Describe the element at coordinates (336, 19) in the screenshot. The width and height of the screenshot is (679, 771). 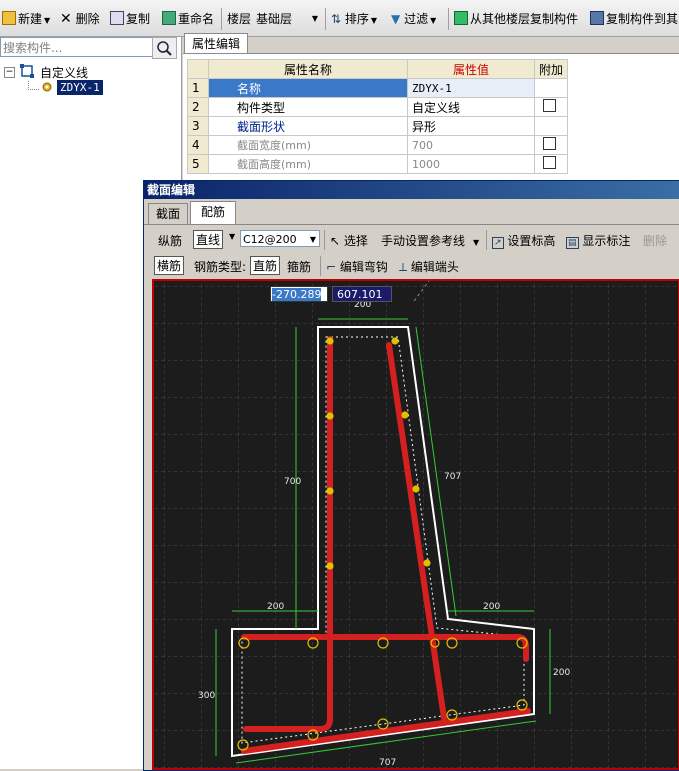
I see `sort-icon: ⇅` at that location.